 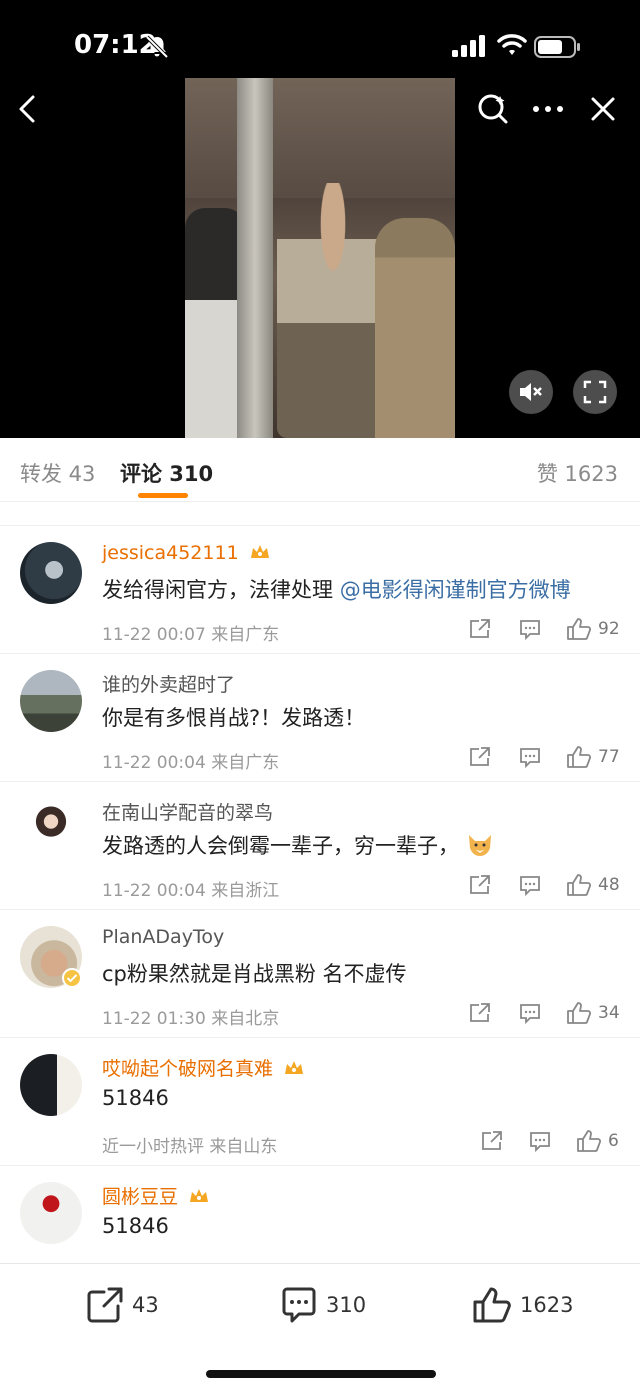 I want to click on dog-emoji-icon, so click(x=479, y=845).